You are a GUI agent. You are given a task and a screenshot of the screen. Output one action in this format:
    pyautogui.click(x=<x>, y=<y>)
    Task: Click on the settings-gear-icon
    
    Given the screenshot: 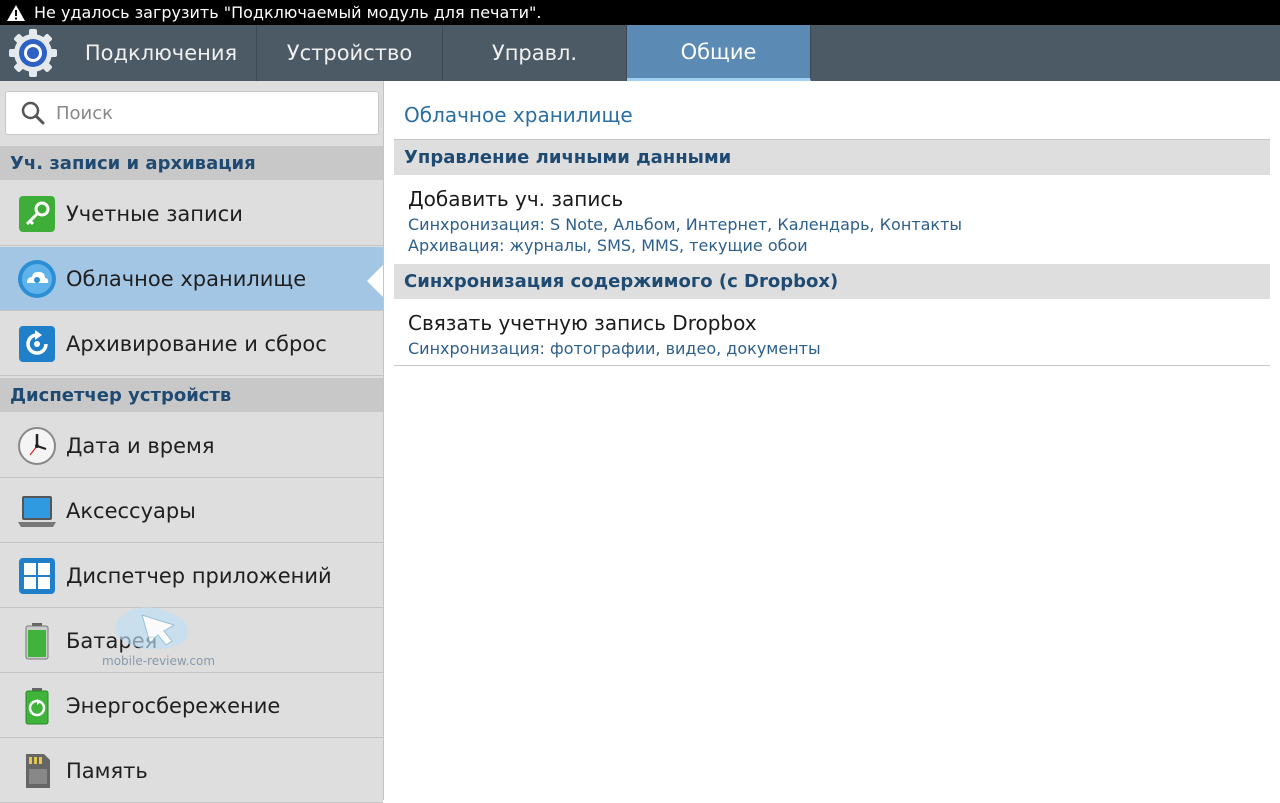 What is the action you would take?
    pyautogui.click(x=33, y=53)
    